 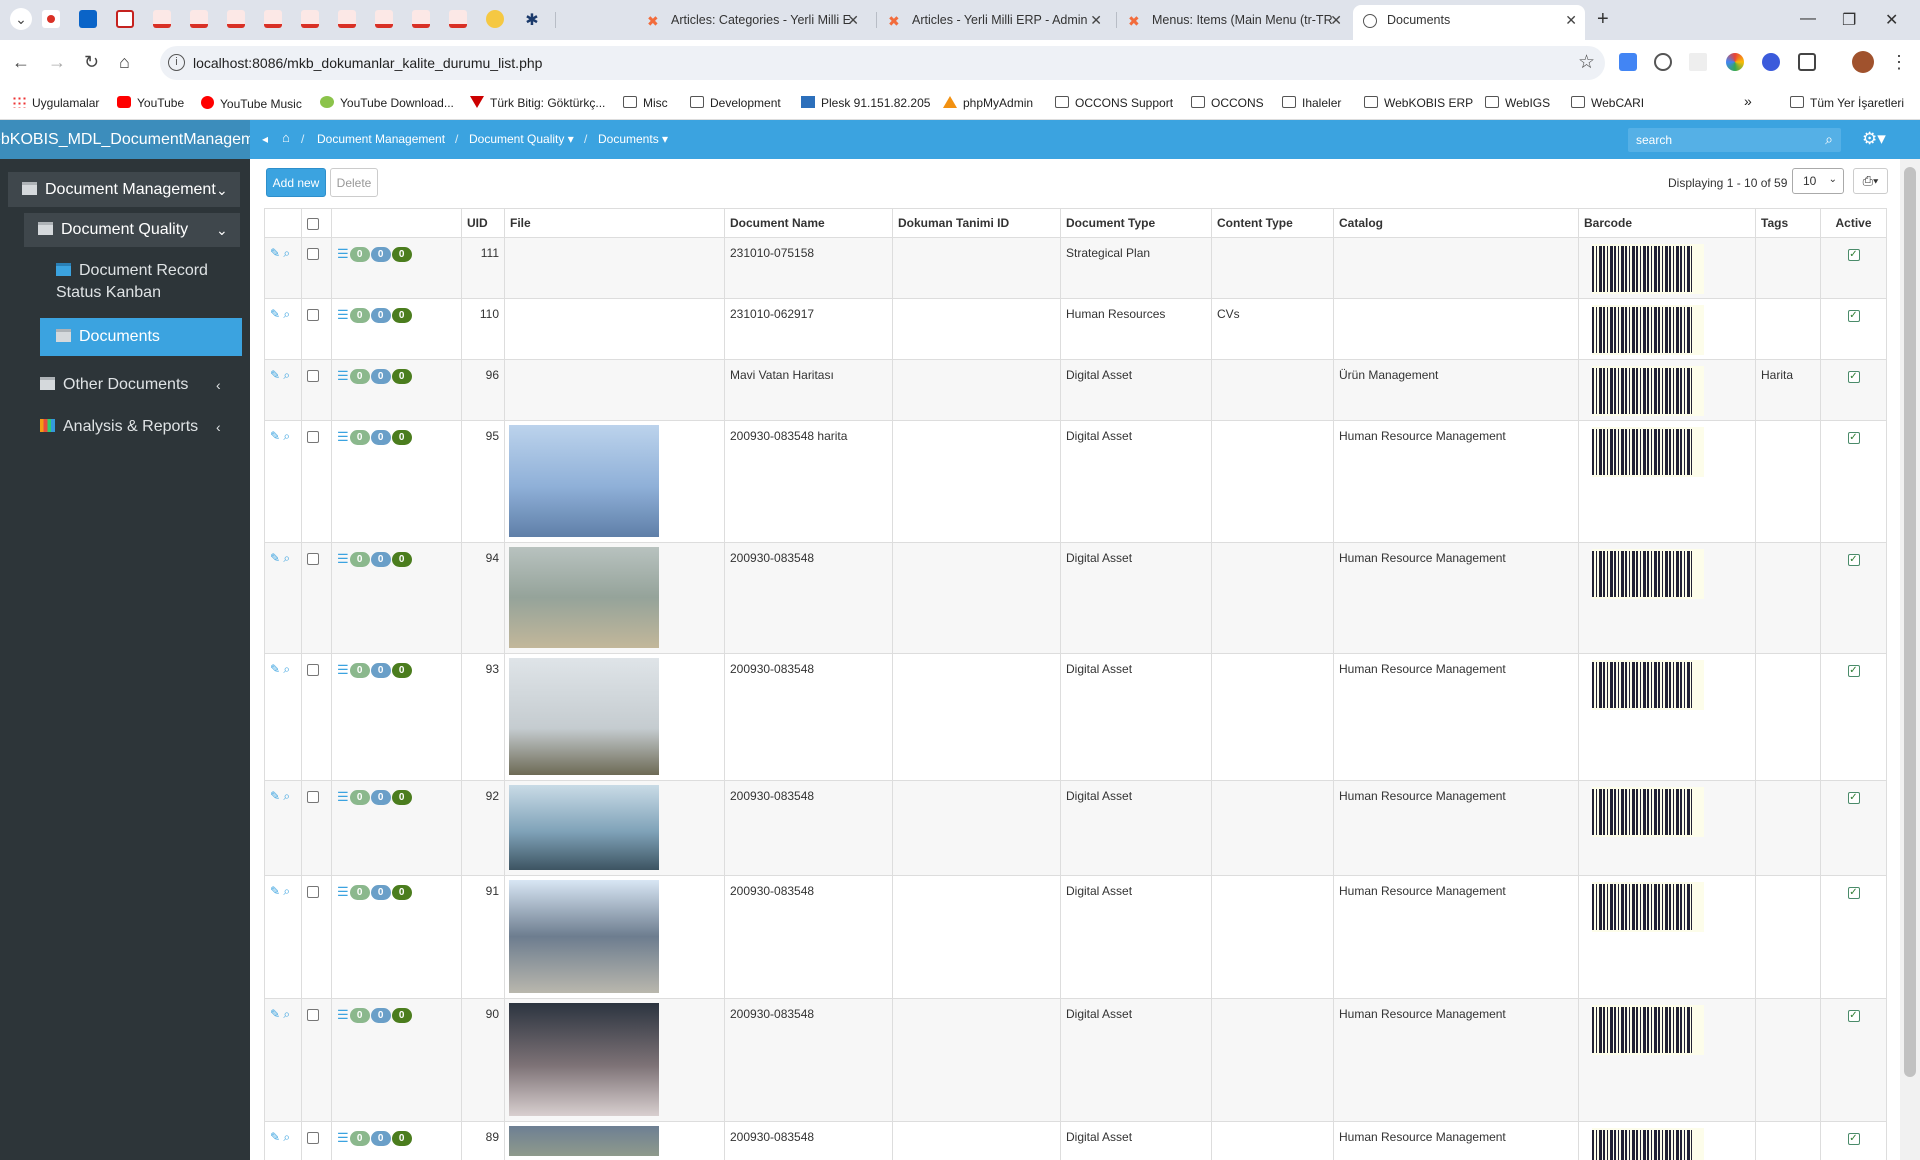 What do you see at coordinates (1469, 22) in the screenshot?
I see `tab-documents: Documents ✕` at bounding box center [1469, 22].